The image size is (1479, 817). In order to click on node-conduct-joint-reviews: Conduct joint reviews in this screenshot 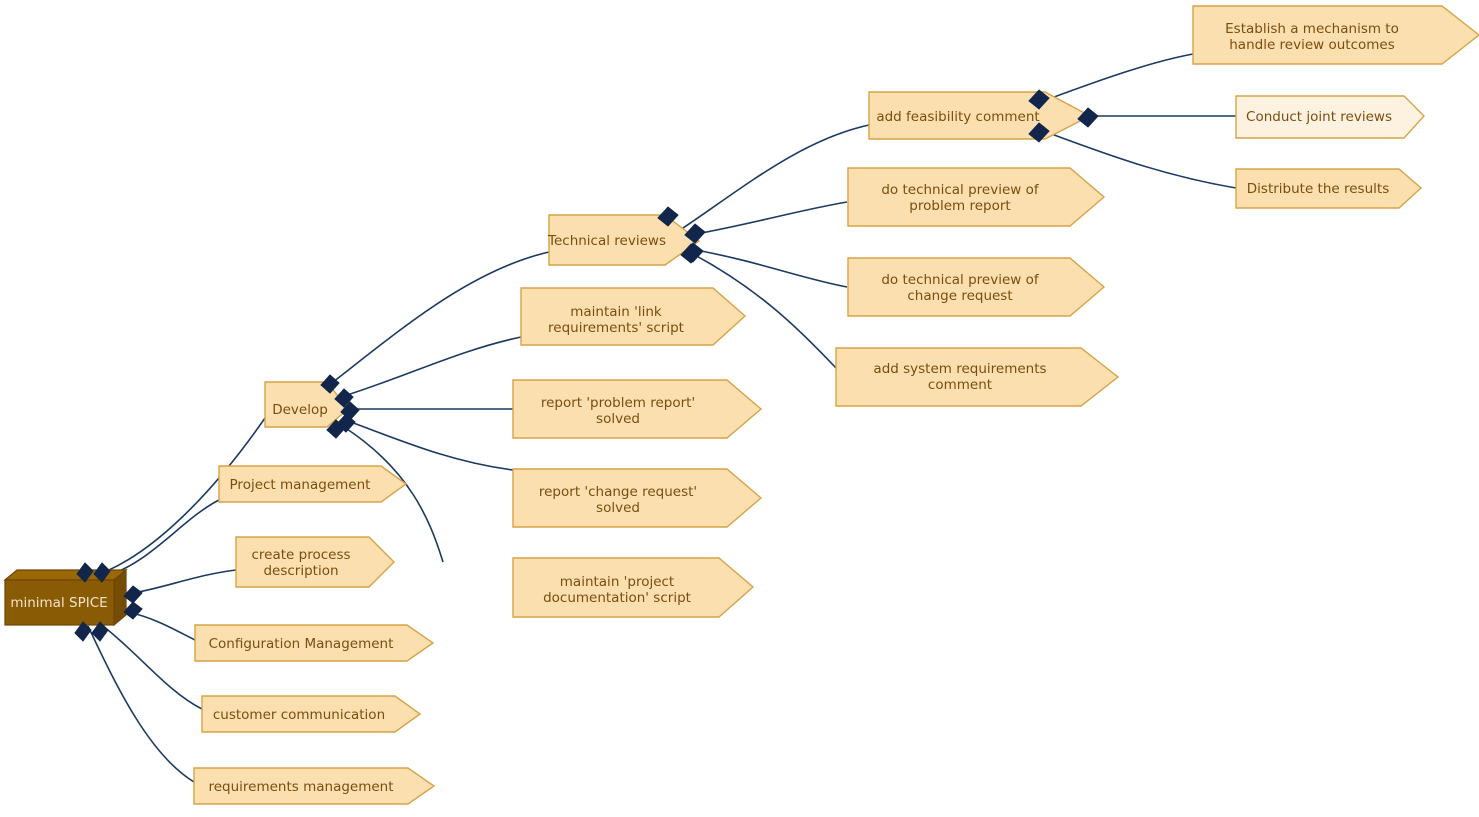, I will do `click(1330, 117)`.